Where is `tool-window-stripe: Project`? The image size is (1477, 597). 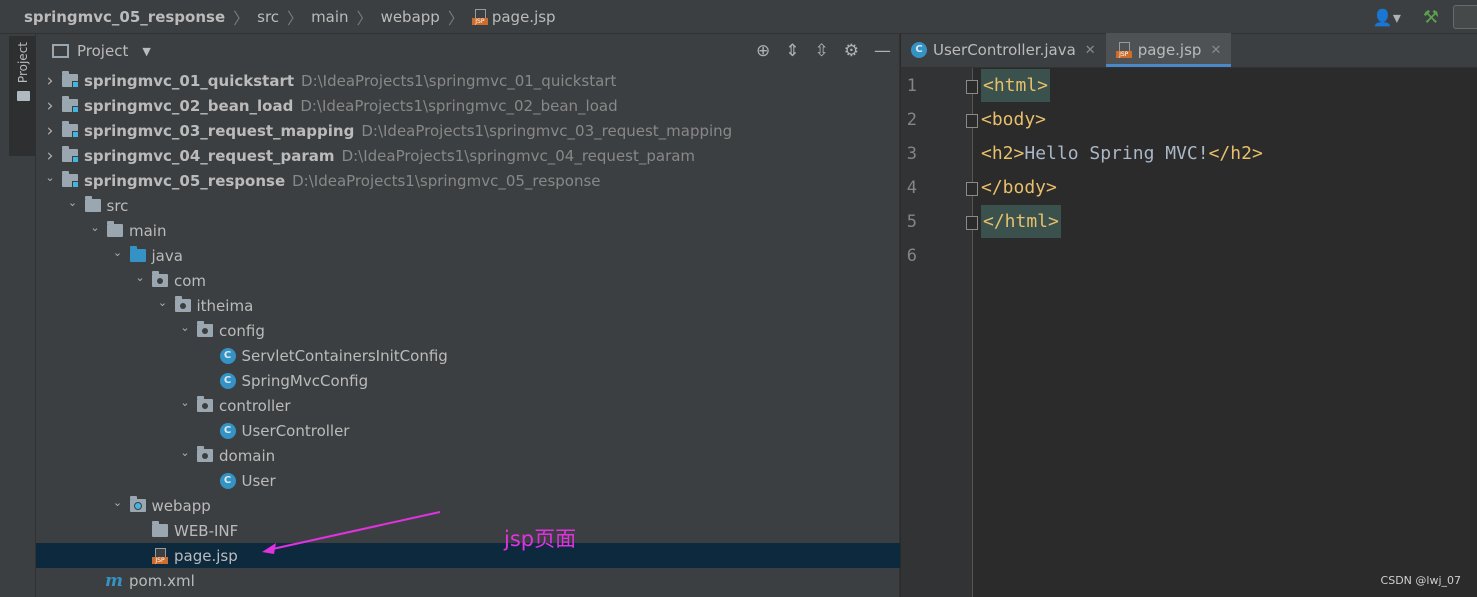
tool-window-stripe: Project is located at coordinates (18, 315).